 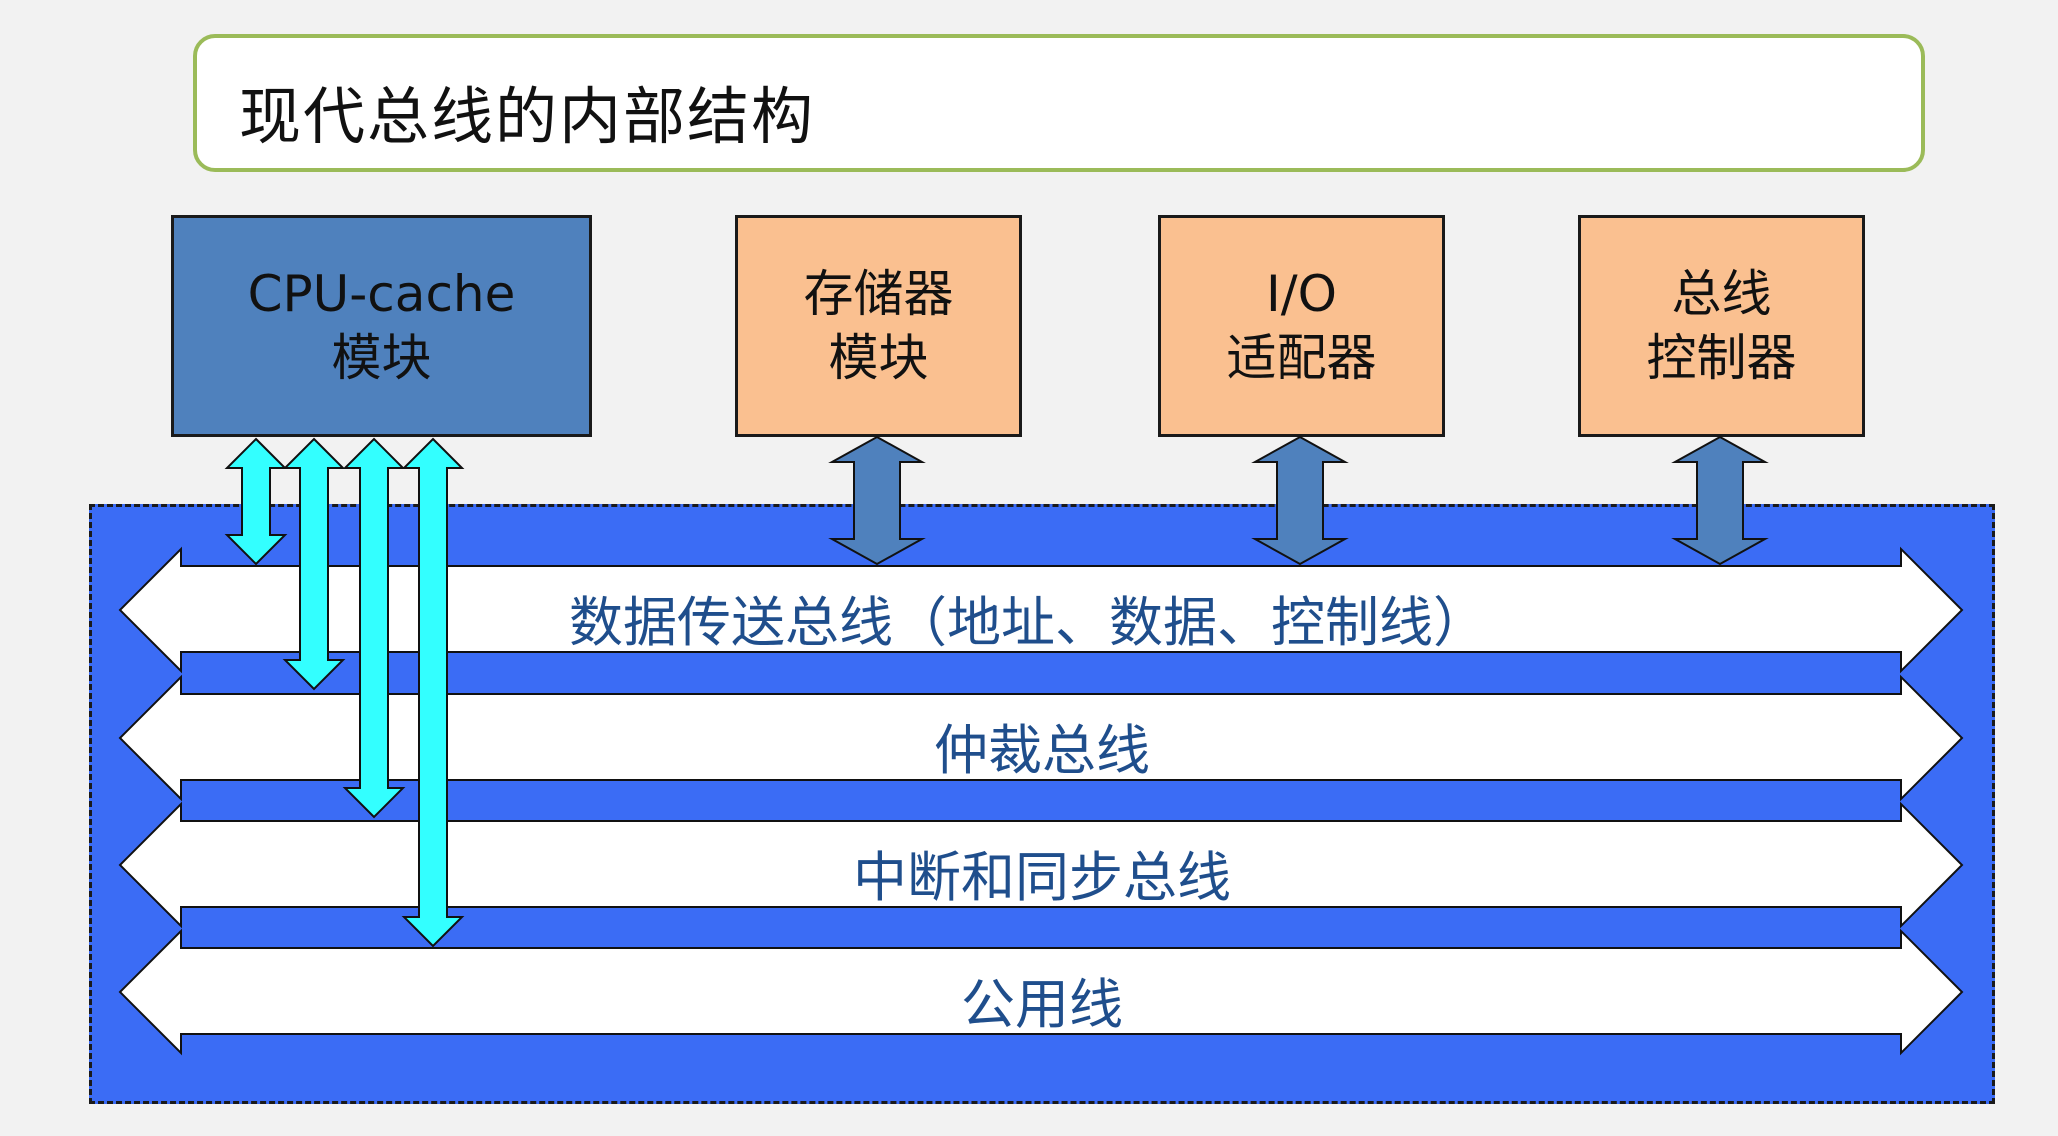 I want to click on data-transfer-bus-label: 数据传送总线（地址、数据、控制线）, so click(x=1028, y=622).